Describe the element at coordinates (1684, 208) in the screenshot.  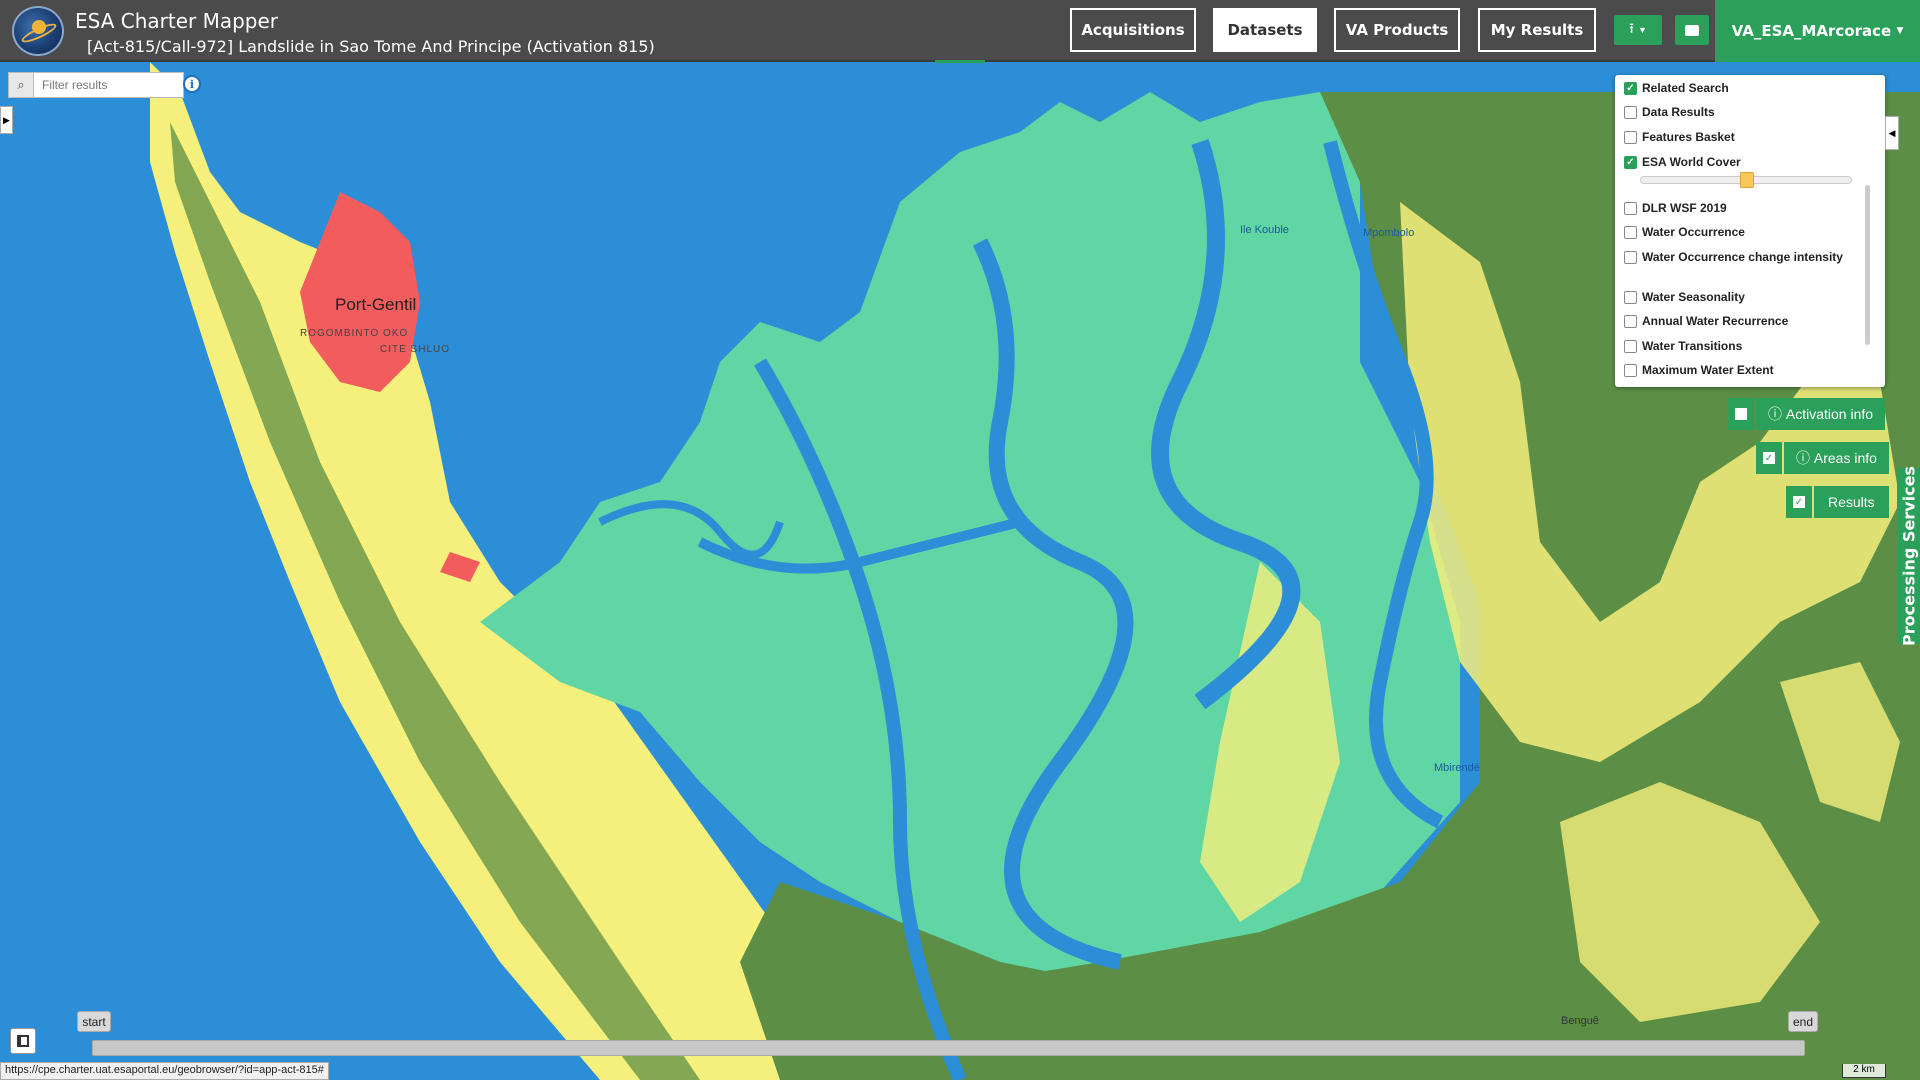
I see `layer-label: DLR WSF 2019` at that location.